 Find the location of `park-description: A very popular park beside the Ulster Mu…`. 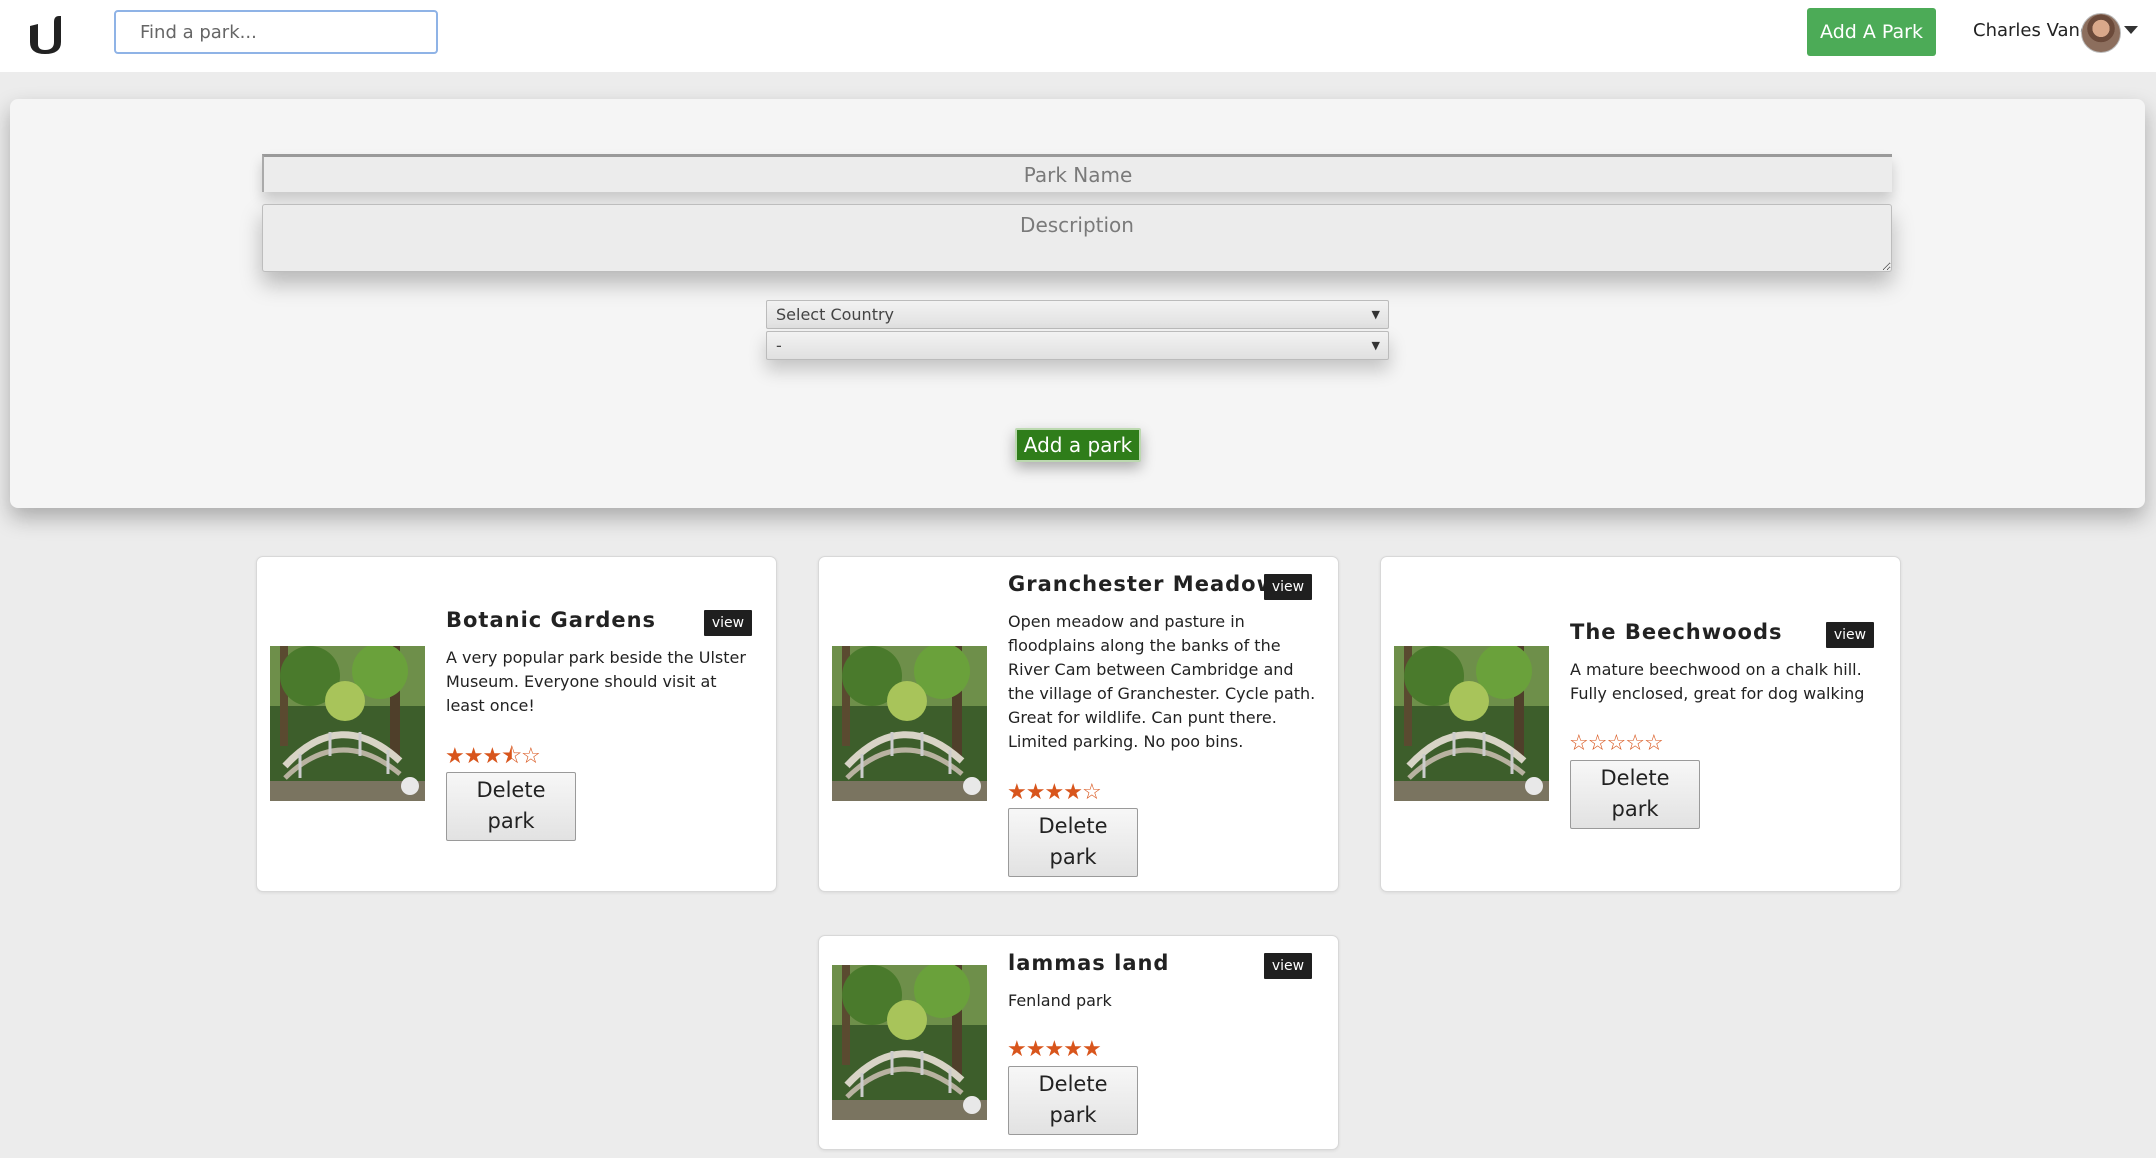

park-description: A very popular park beside the Ulster Mu… is located at coordinates (596, 681).